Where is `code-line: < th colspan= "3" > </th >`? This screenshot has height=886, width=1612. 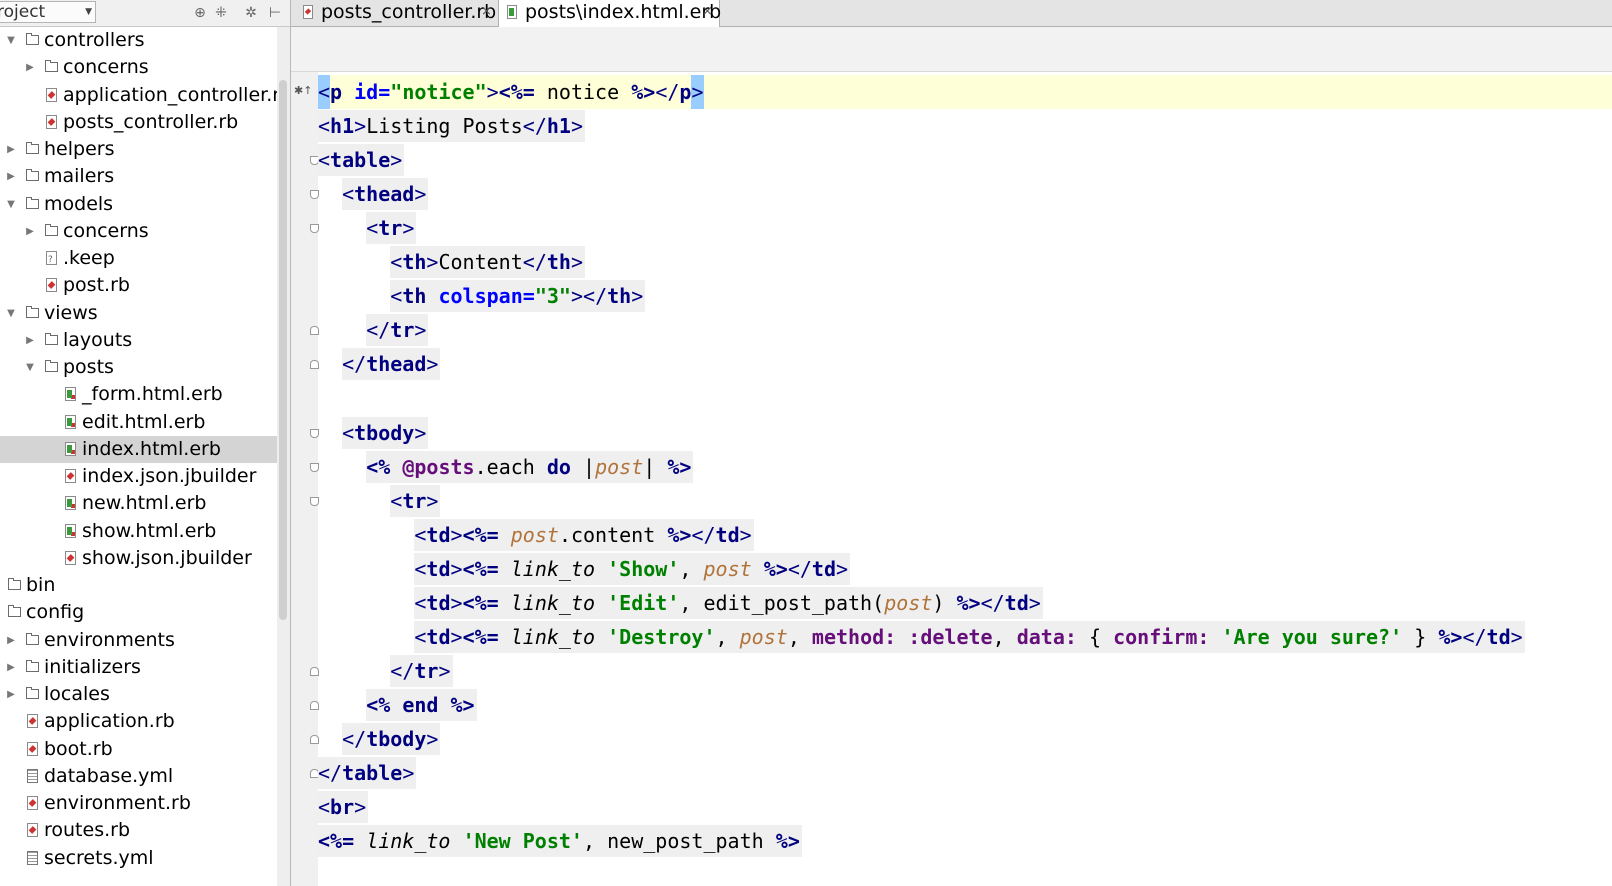
code-line: < th colspan= "3" > </th > is located at coordinates (965, 296).